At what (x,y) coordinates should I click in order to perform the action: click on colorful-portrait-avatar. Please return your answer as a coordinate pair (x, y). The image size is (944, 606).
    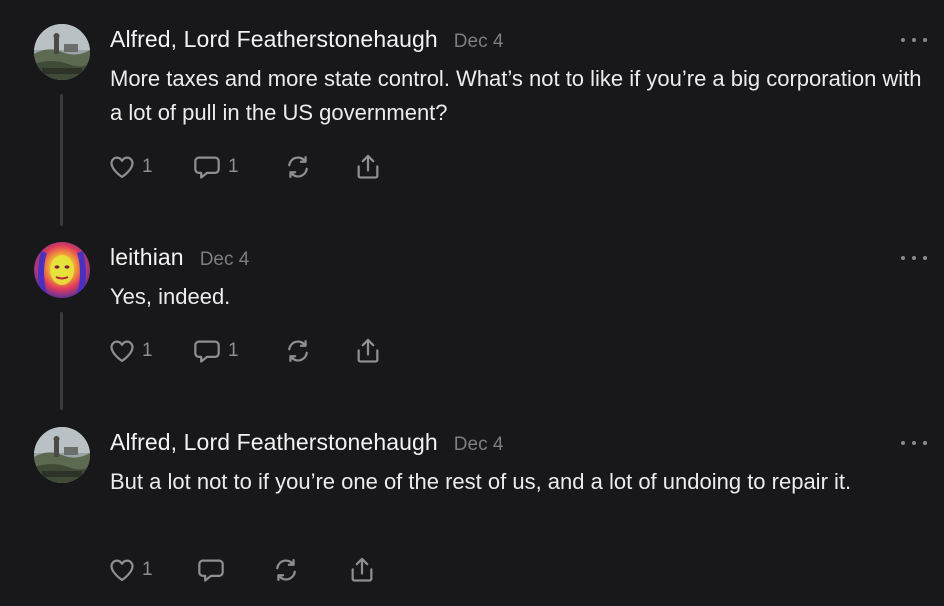
    Looking at the image, I should click on (62, 270).